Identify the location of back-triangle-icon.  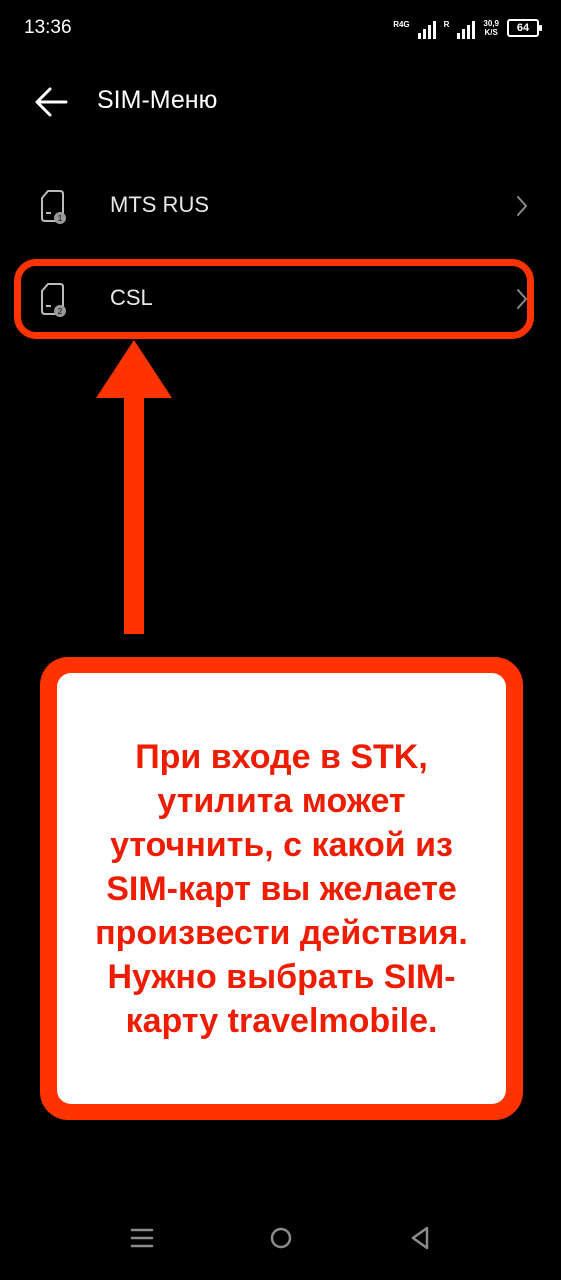
(420, 1238).